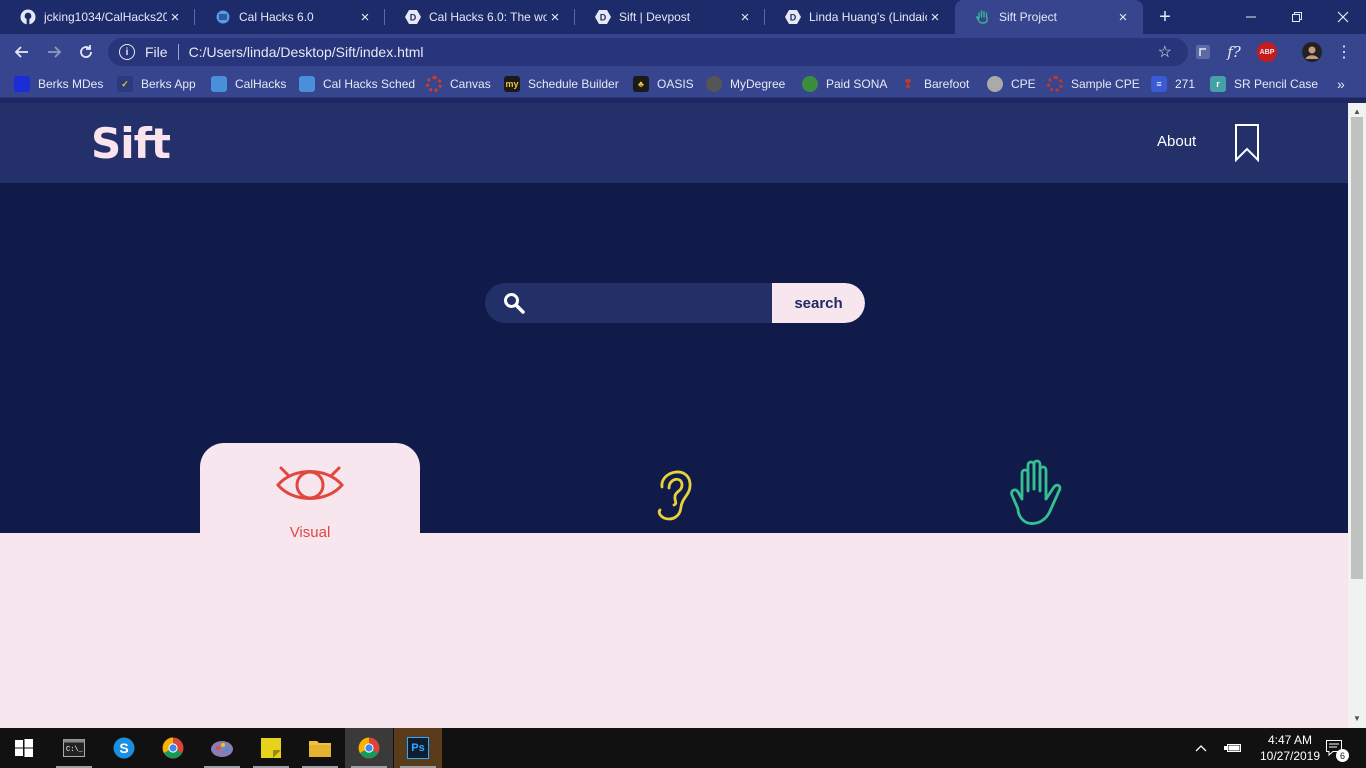 This screenshot has height=768, width=1366. What do you see at coordinates (1203, 52) in the screenshot?
I see `extension-icon` at bounding box center [1203, 52].